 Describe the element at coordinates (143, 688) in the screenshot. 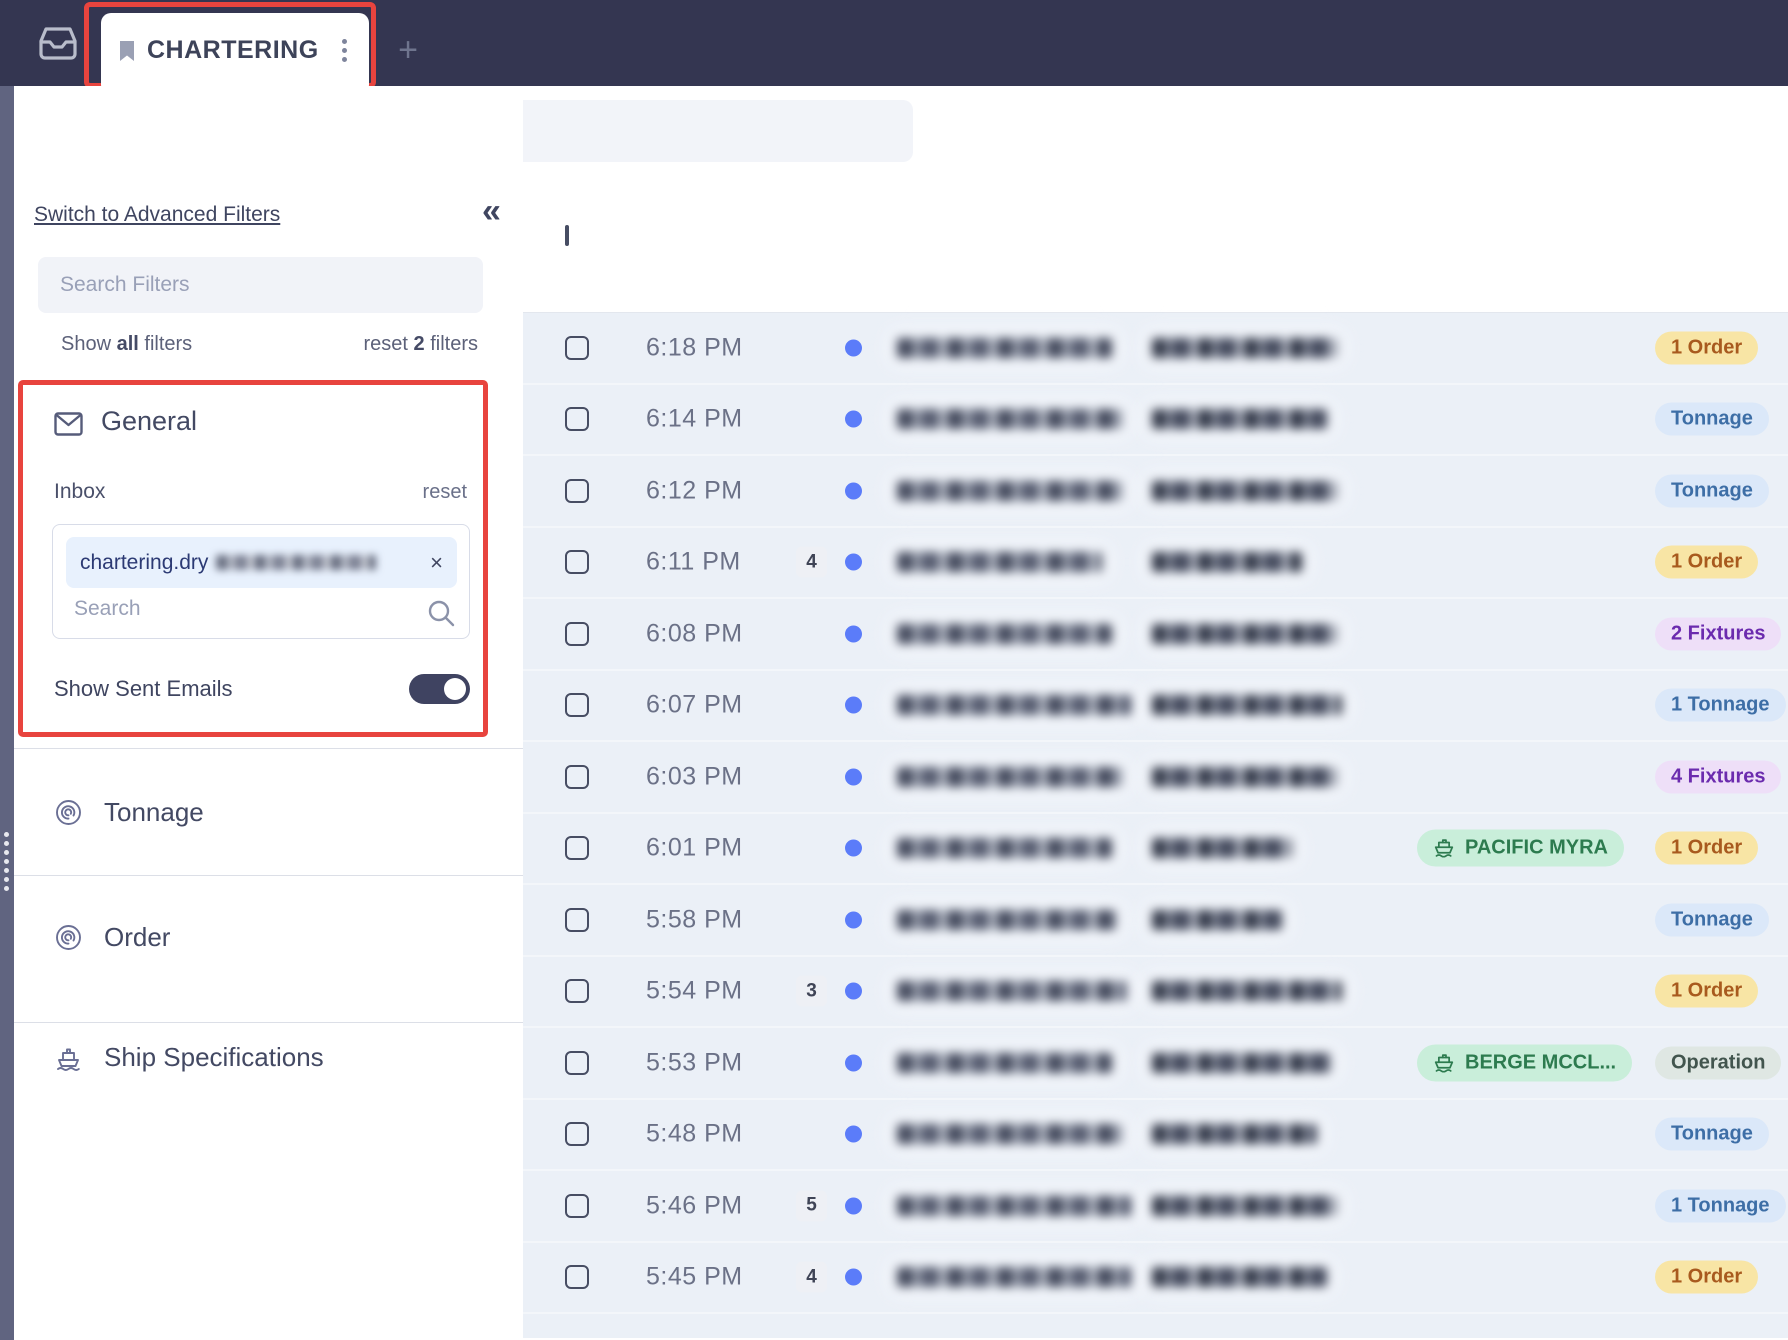

I see `show-sent-emails-label: Show Sent Emails` at that location.